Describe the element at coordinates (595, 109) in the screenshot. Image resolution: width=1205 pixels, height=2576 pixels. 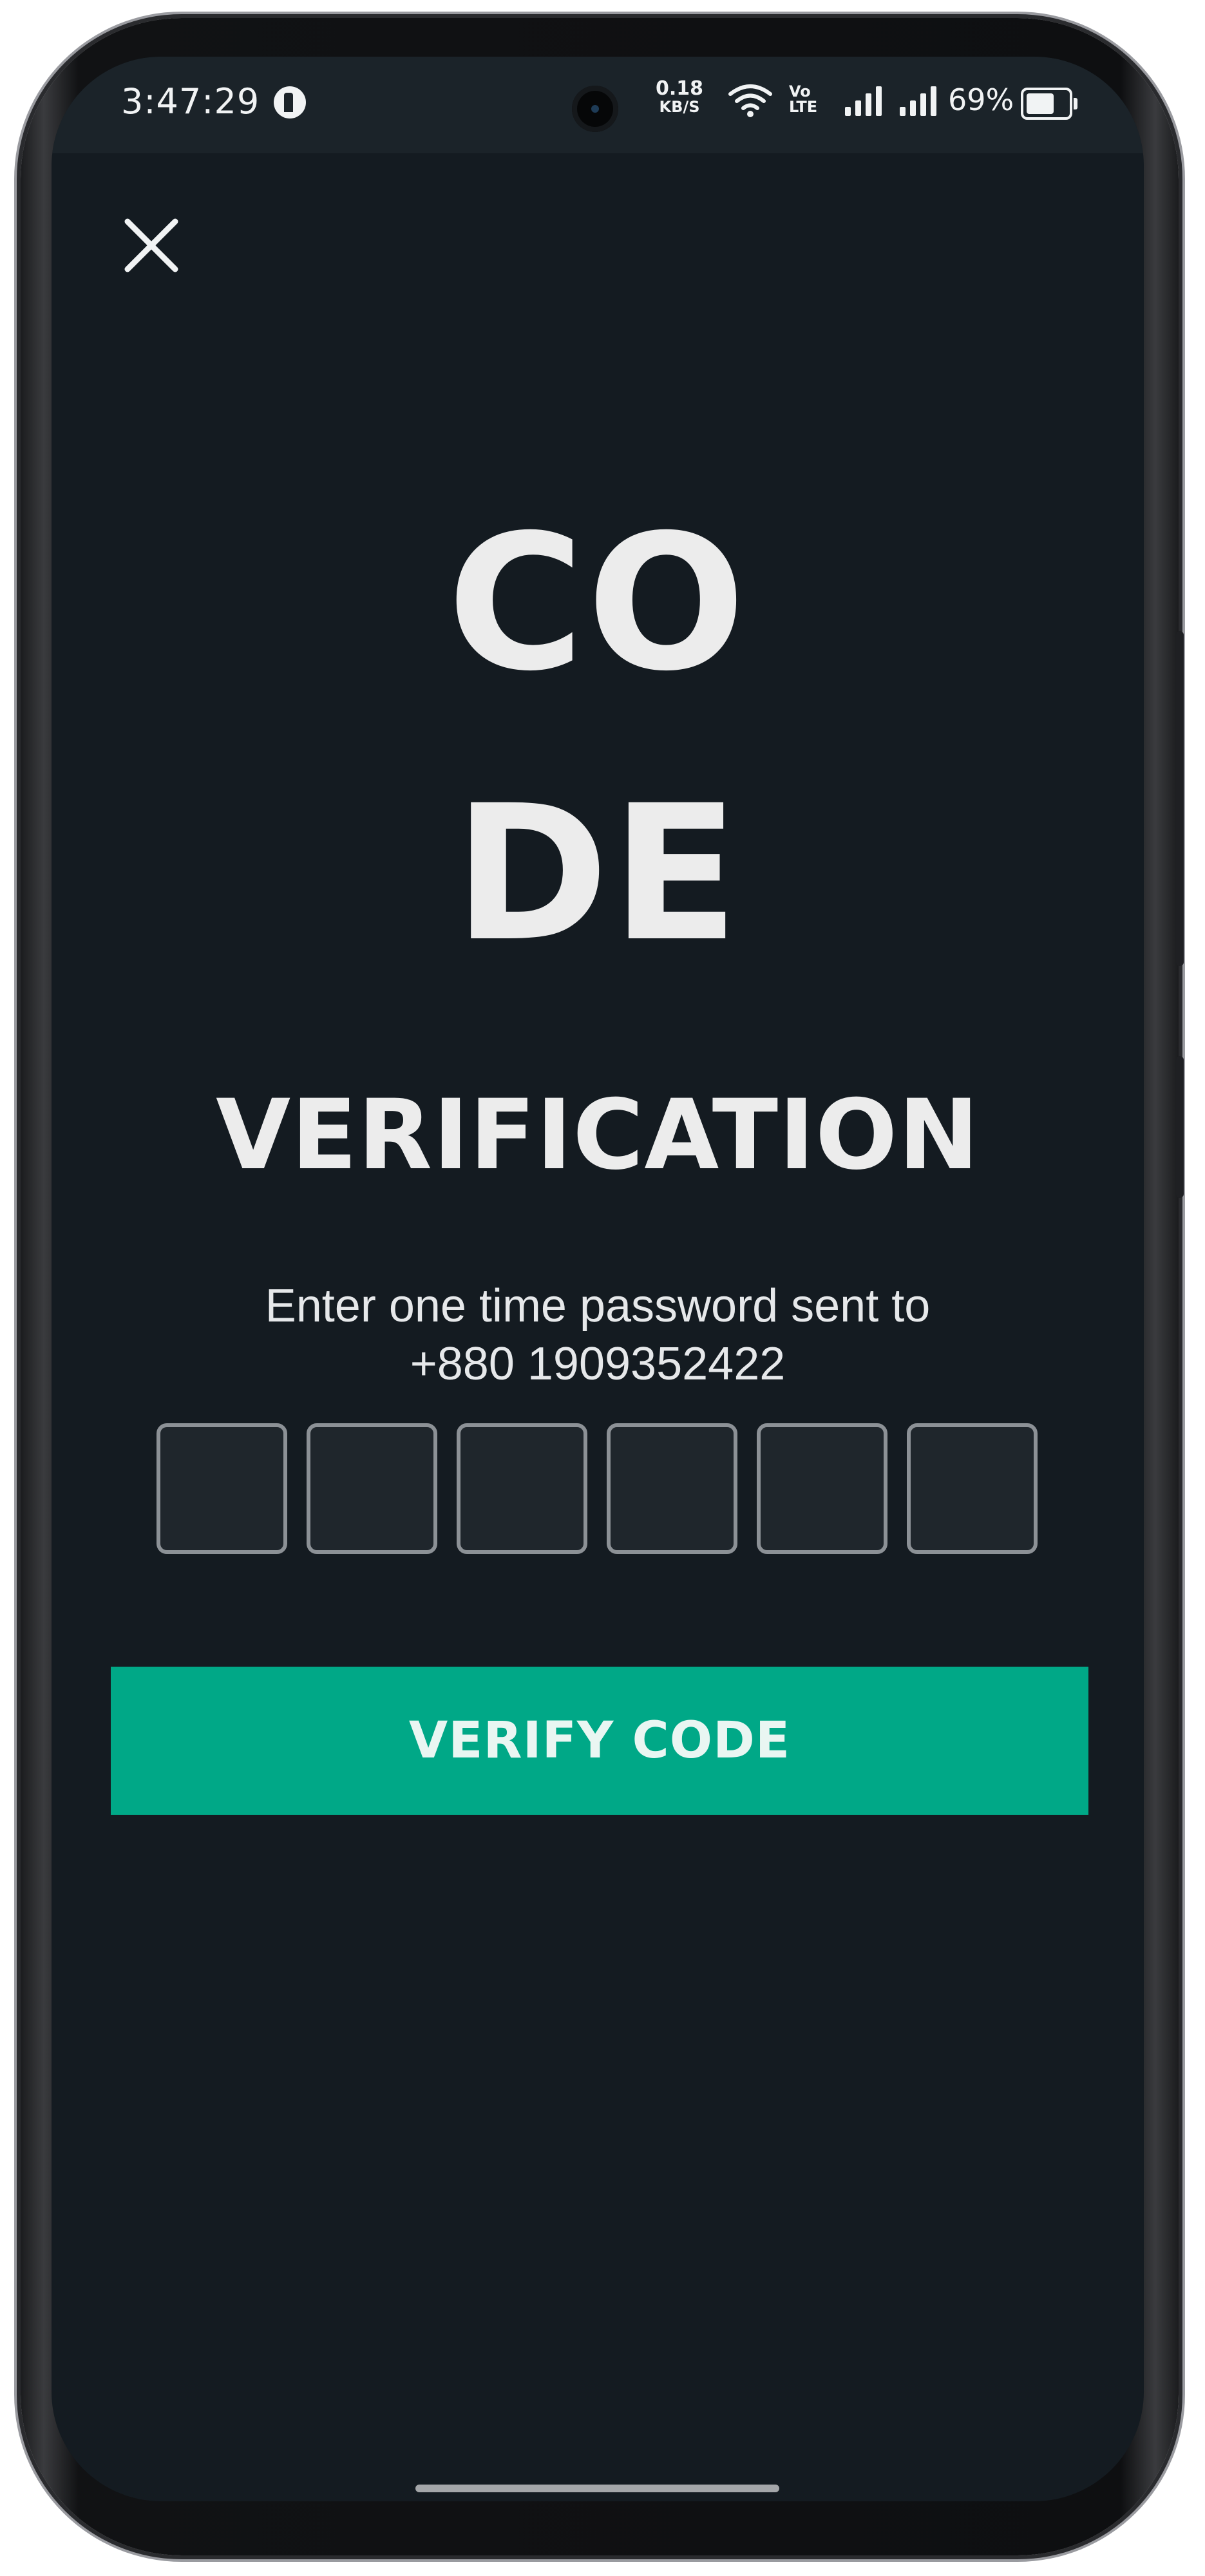
I see `front-camera` at that location.